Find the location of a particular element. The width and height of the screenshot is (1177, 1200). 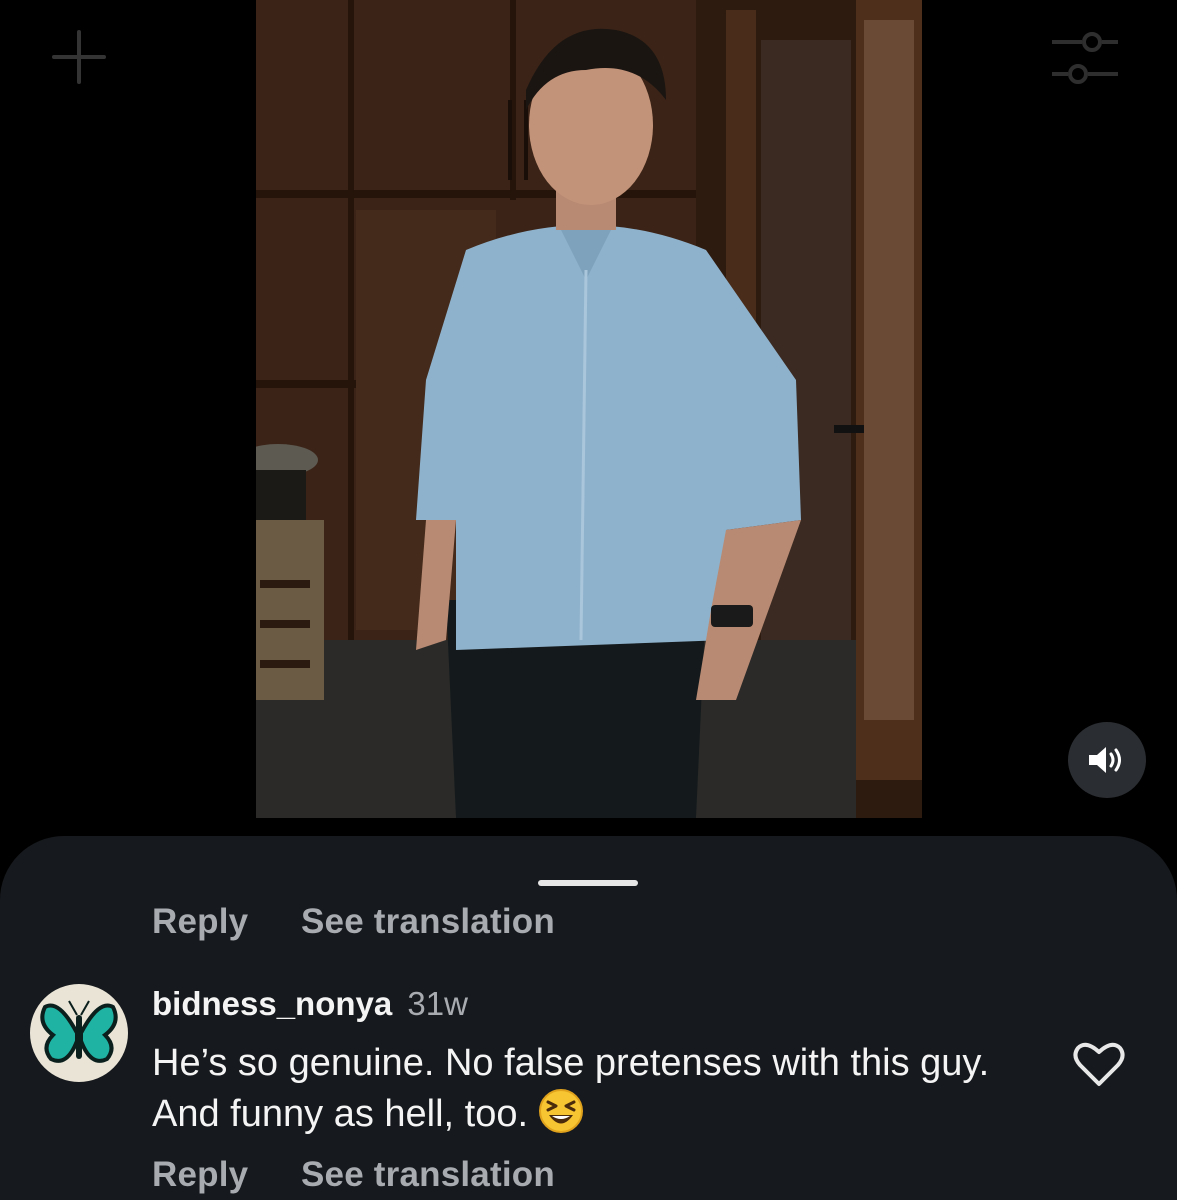

sheet-grab-handle is located at coordinates (588, 883).